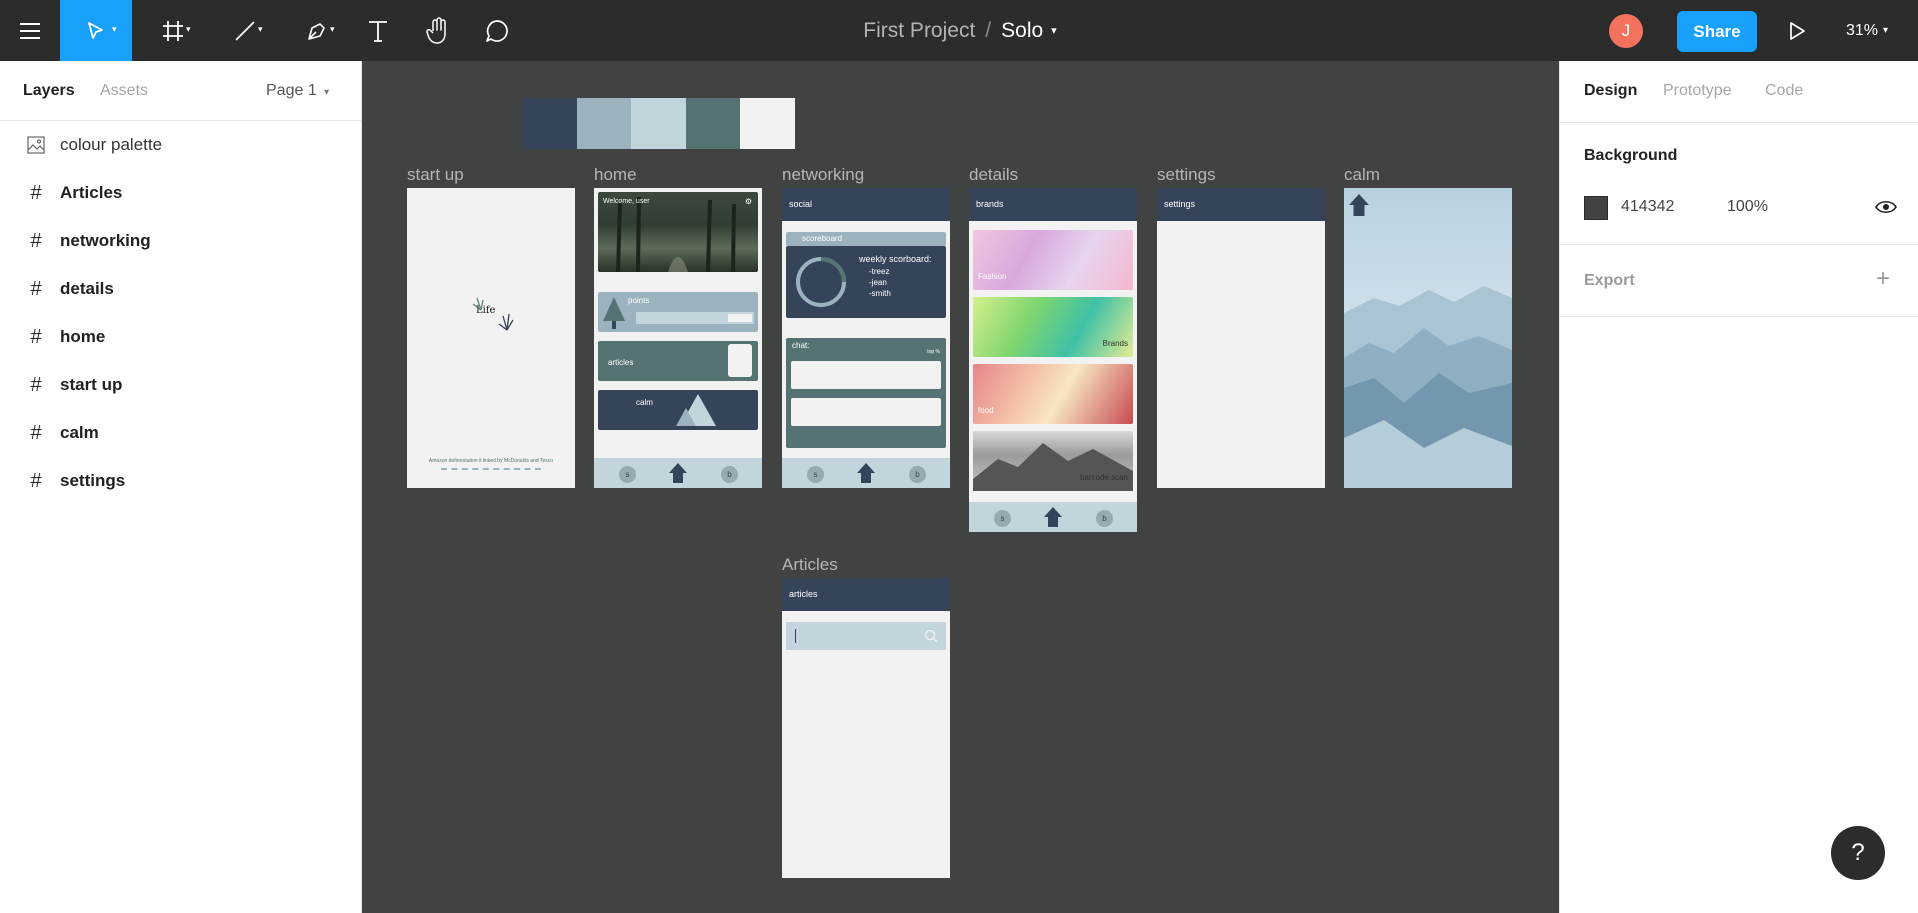 This screenshot has height=913, width=1918. I want to click on barcode-card: barcode scan, so click(1053, 461).